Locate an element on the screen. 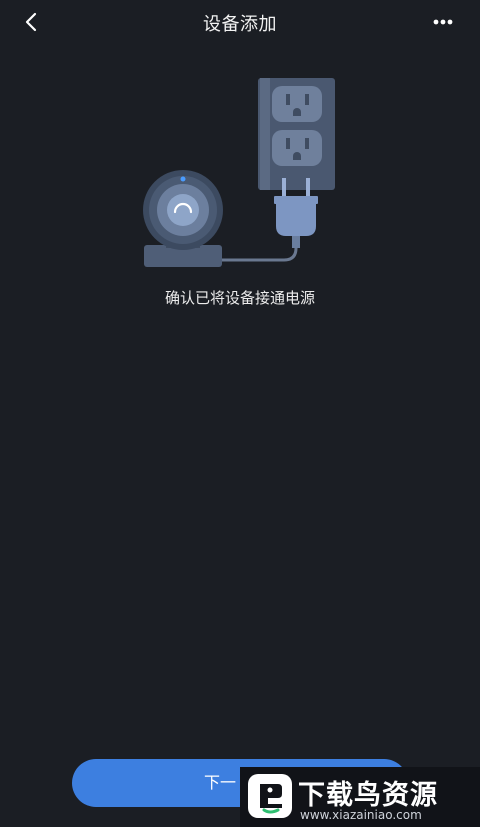 The height and width of the screenshot is (827, 480). site-watermark: 下载鸟资源 www.xiazainiao.com is located at coordinates (360, 797).